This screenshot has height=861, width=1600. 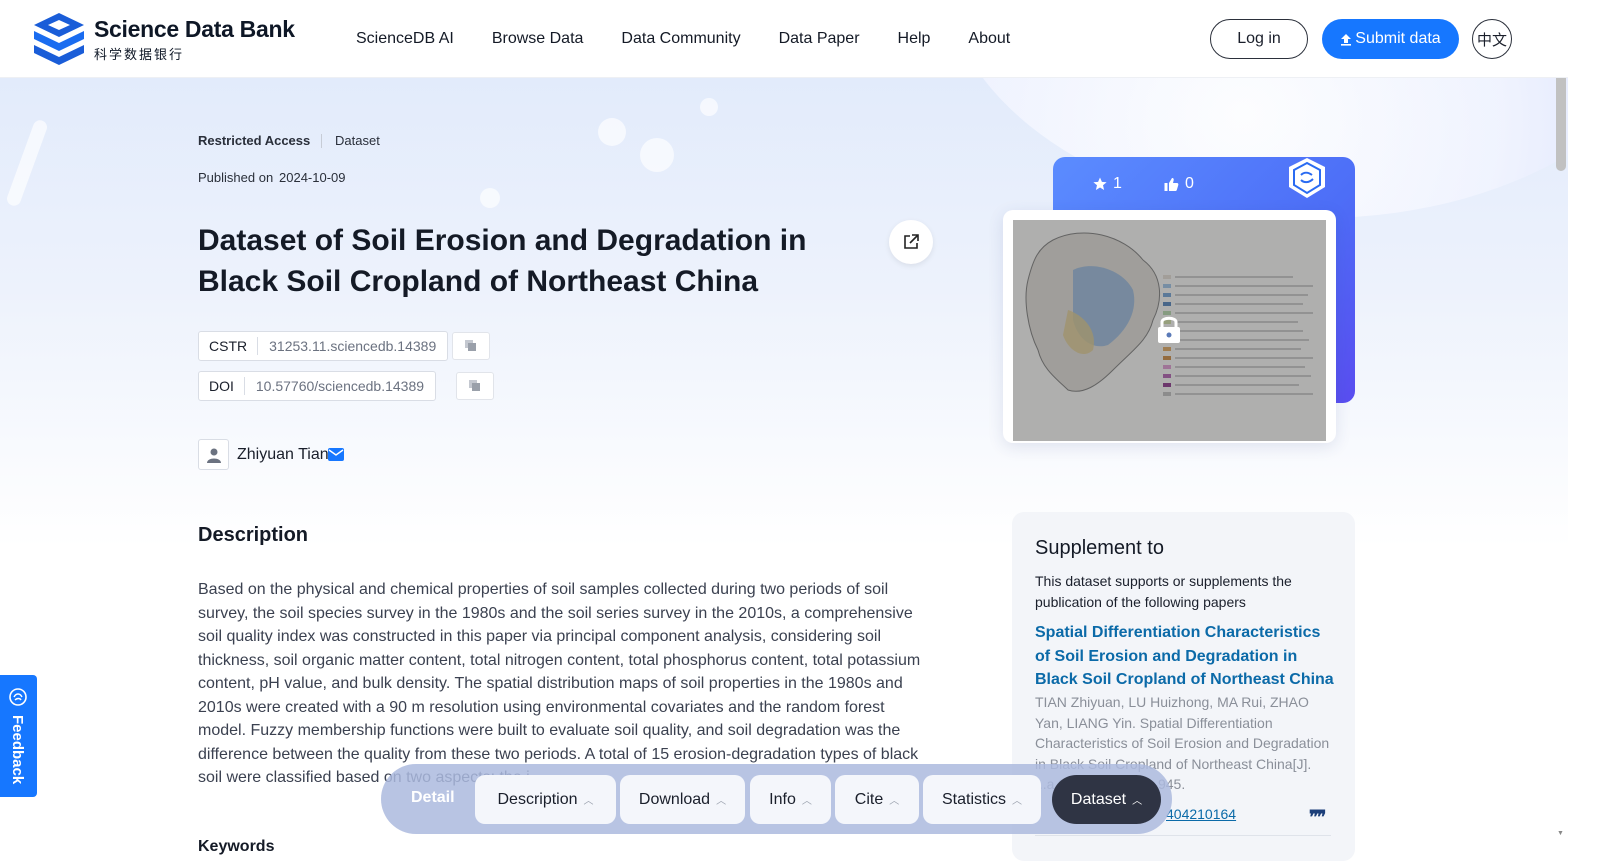 I want to click on author-email-link, so click(x=336, y=457).